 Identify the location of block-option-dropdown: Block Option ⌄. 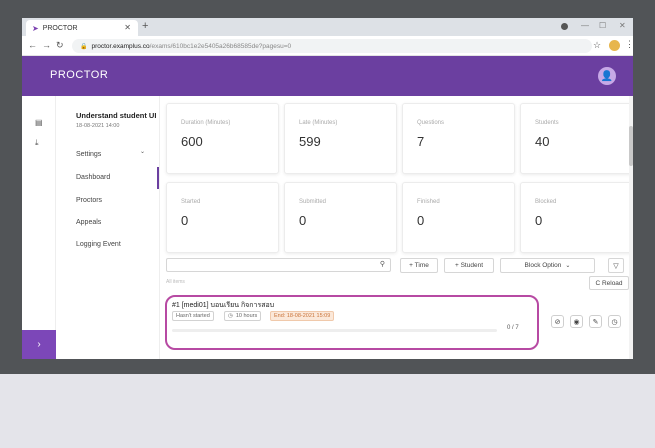
(547, 265).